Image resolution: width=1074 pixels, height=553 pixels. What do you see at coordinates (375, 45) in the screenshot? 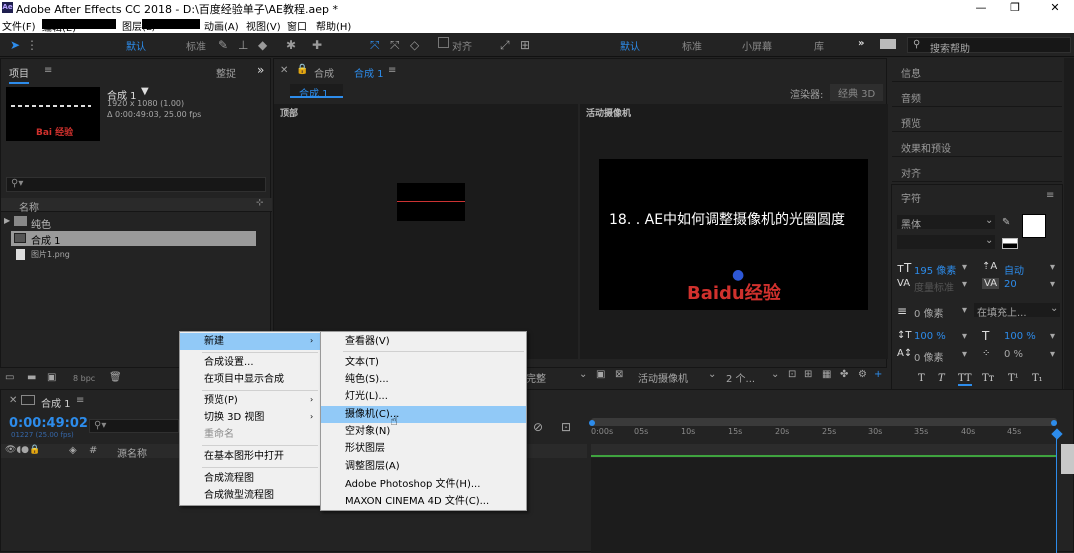
I see `local-axis-icon: ⤧` at bounding box center [375, 45].